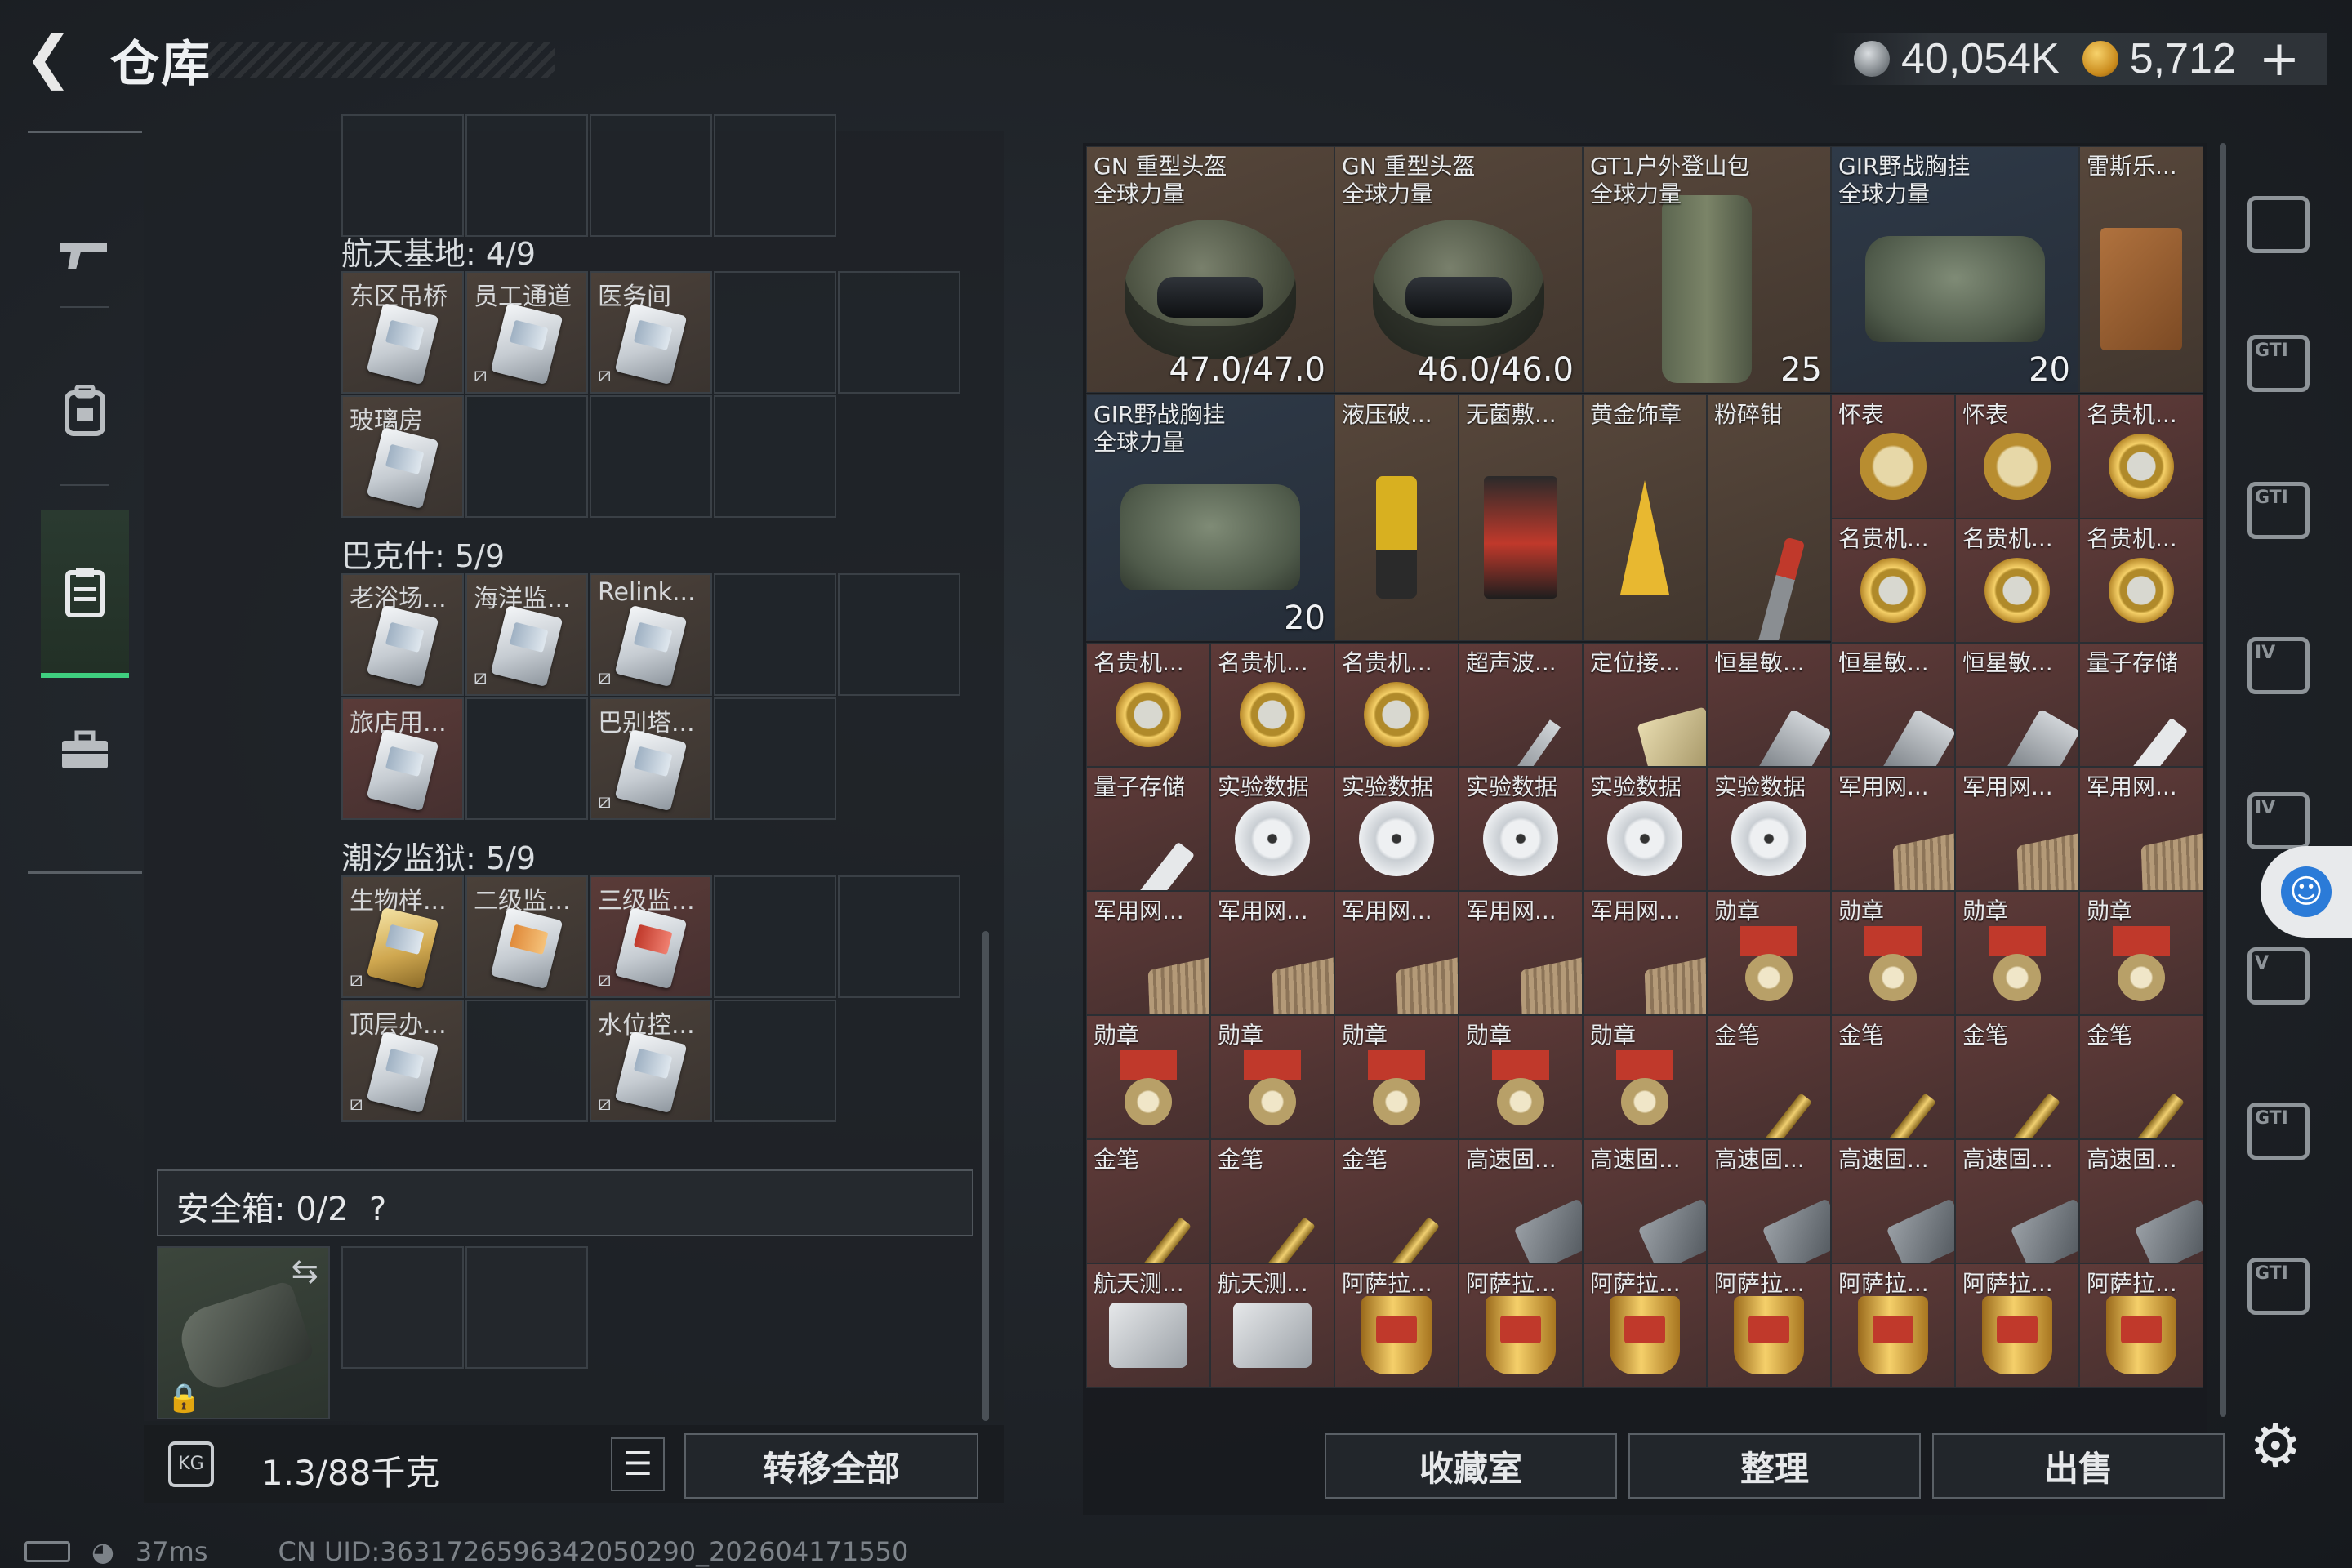 The image size is (2352, 1568). What do you see at coordinates (2278, 665) in the screenshot?
I see `rig-slot-icon: IV` at bounding box center [2278, 665].